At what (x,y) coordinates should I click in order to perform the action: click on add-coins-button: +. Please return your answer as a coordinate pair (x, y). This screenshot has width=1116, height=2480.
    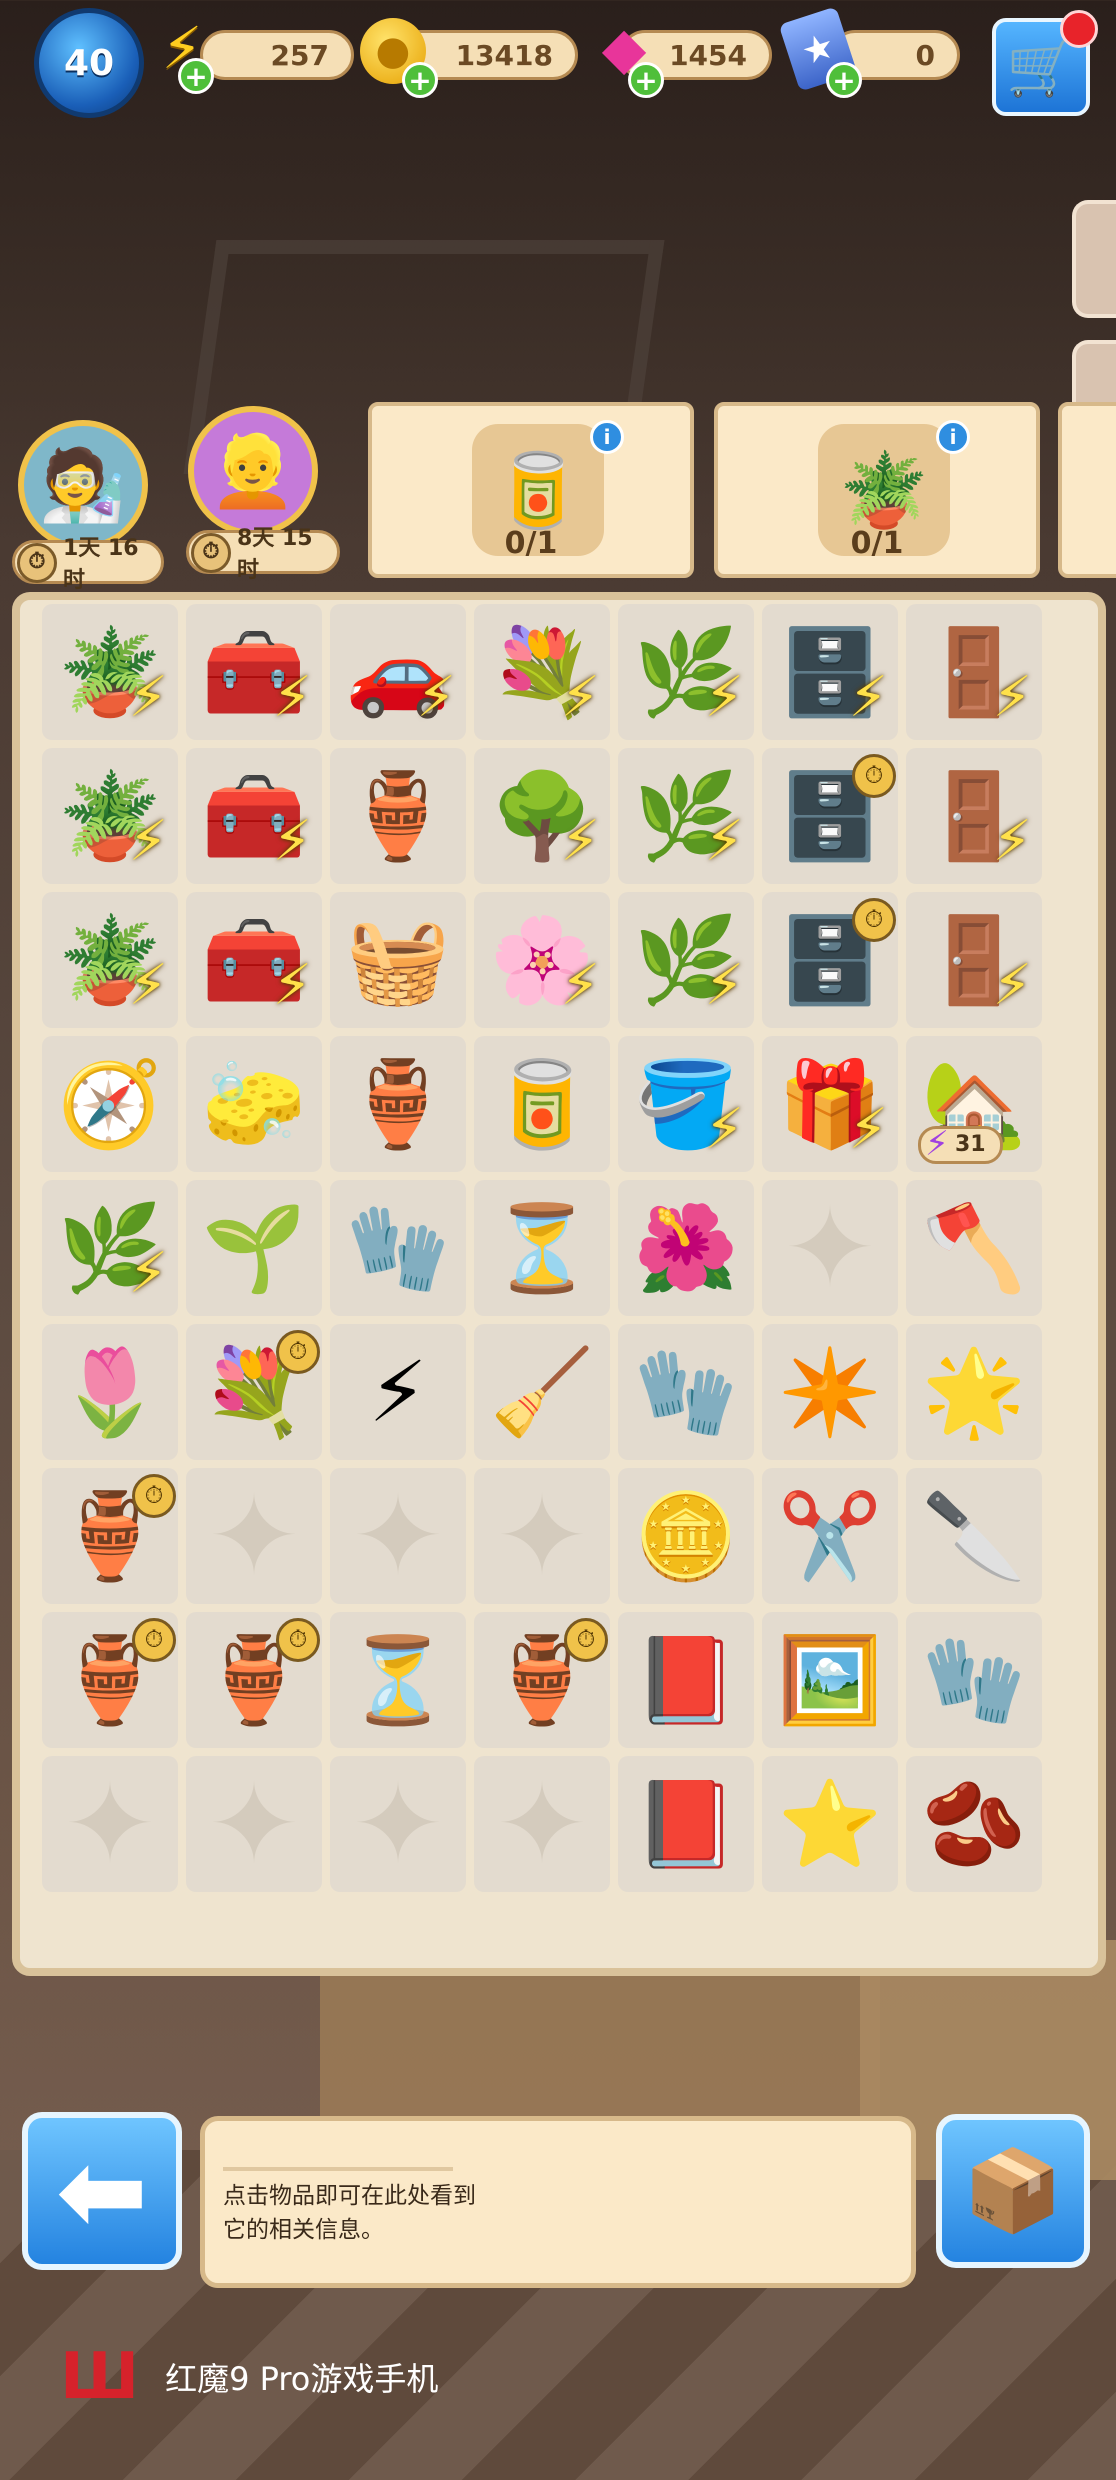
    Looking at the image, I should click on (420, 80).